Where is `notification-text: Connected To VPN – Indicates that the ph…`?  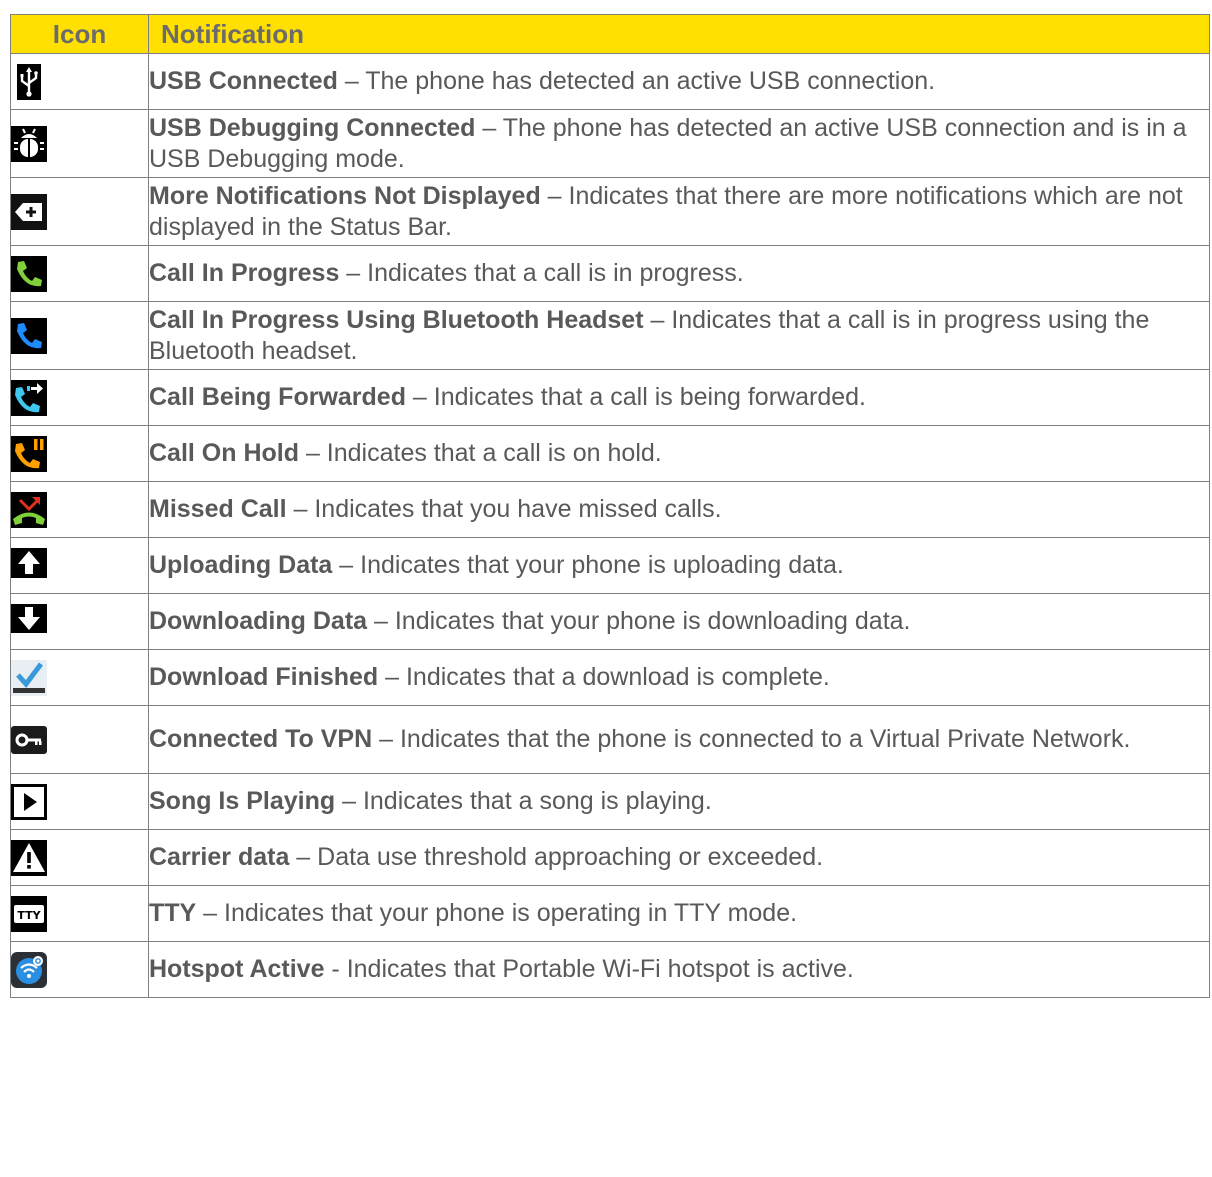 notification-text: Connected To VPN – Indicates that the ph… is located at coordinates (679, 739).